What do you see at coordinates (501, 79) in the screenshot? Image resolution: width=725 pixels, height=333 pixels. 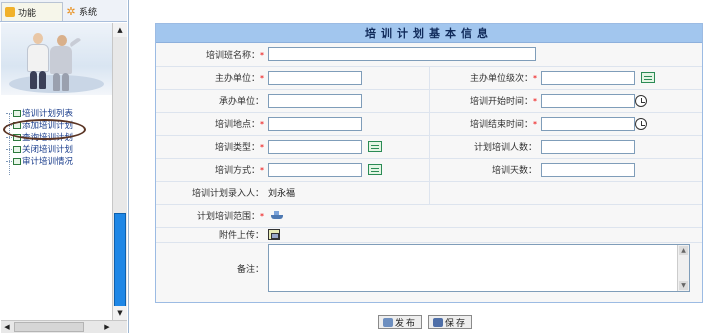 I see `organizer-level-label: 主办单位级次：` at bounding box center [501, 79].